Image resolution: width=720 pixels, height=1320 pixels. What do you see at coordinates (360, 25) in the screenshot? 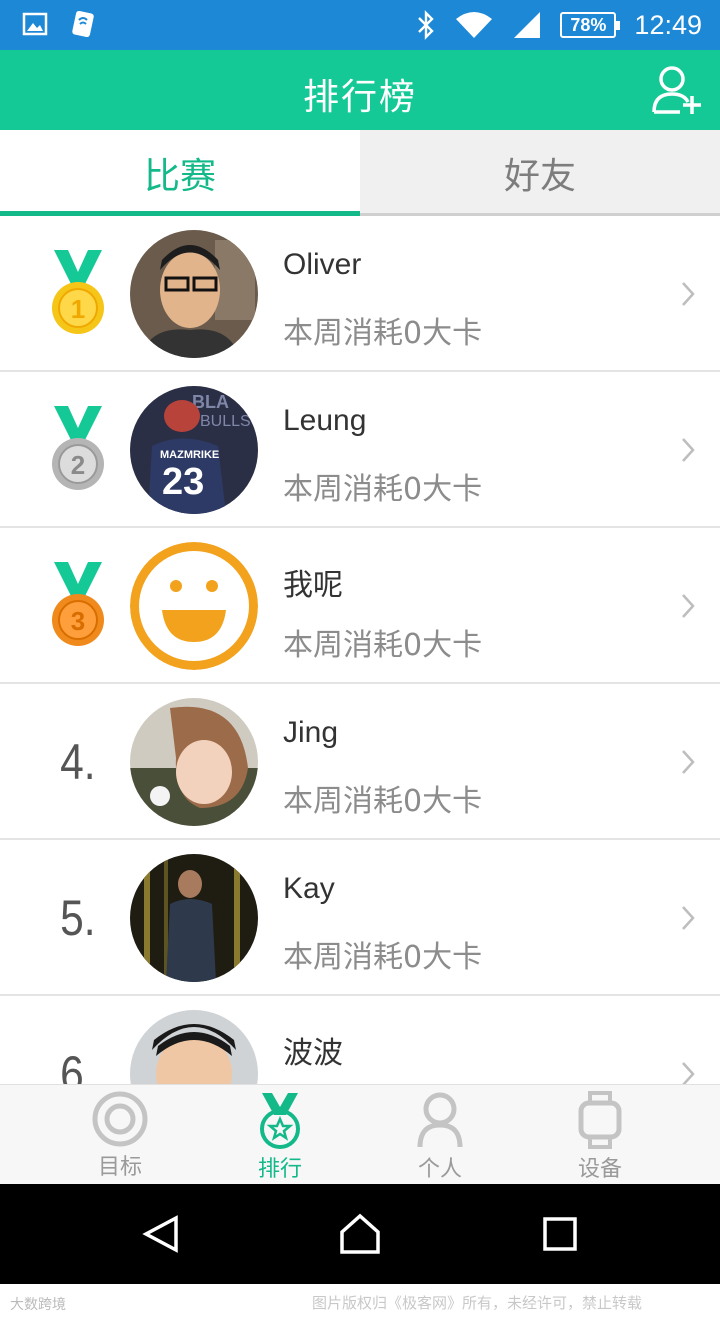
I see `status-bar: 78% 12:49` at bounding box center [360, 25].